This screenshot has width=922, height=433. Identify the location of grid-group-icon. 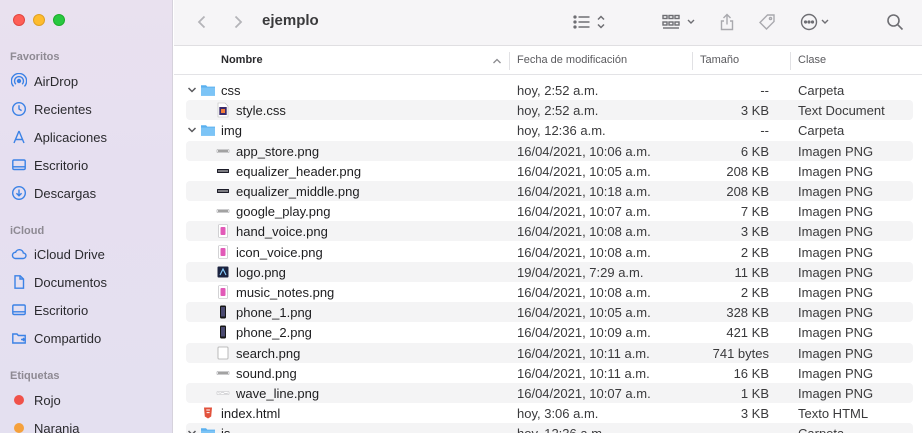
(678, 21).